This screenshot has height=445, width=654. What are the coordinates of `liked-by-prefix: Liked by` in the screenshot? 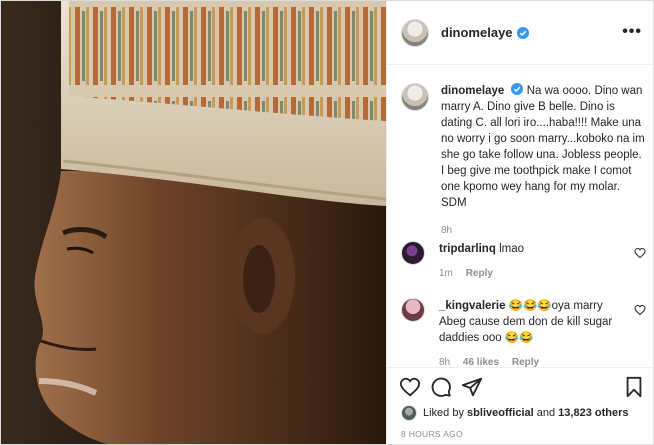 It's located at (443, 413).